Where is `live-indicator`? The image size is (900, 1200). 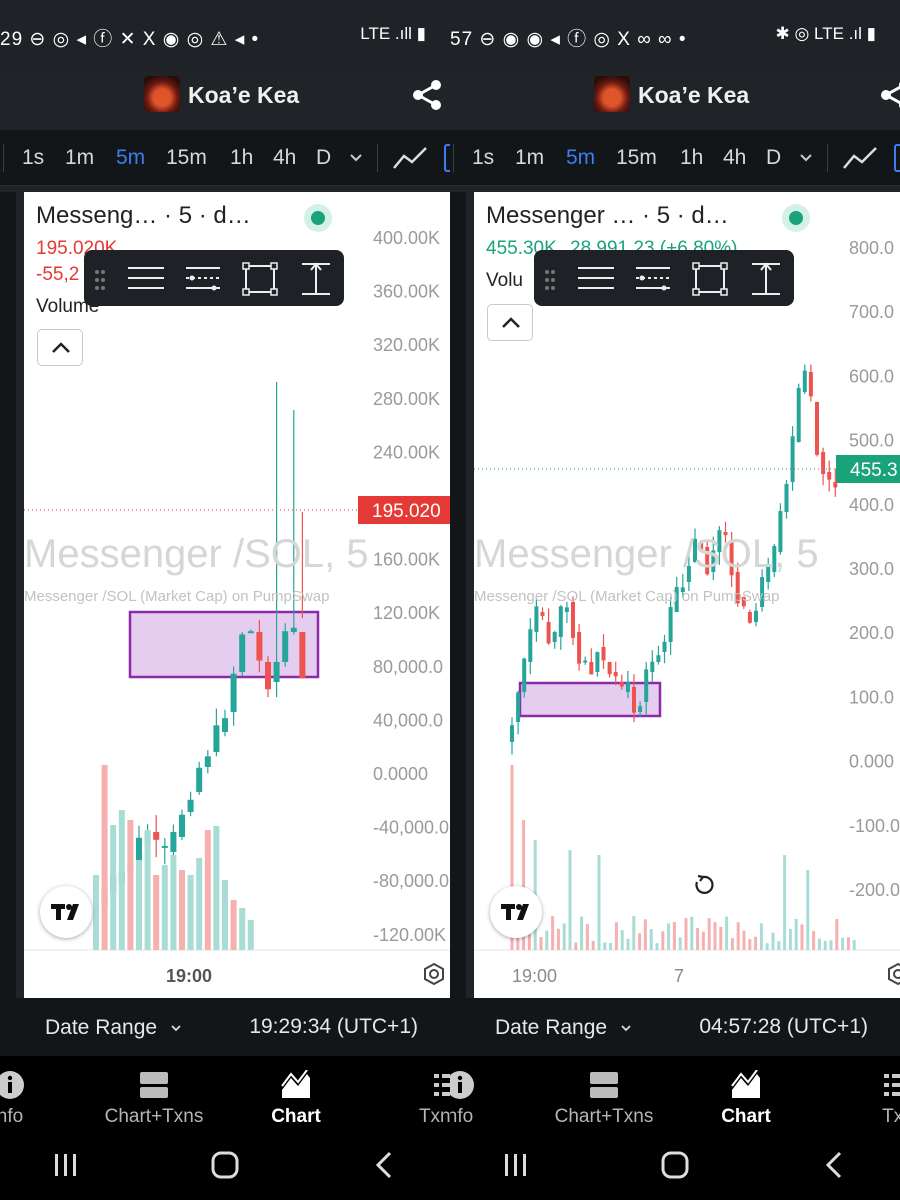 live-indicator is located at coordinates (318, 218).